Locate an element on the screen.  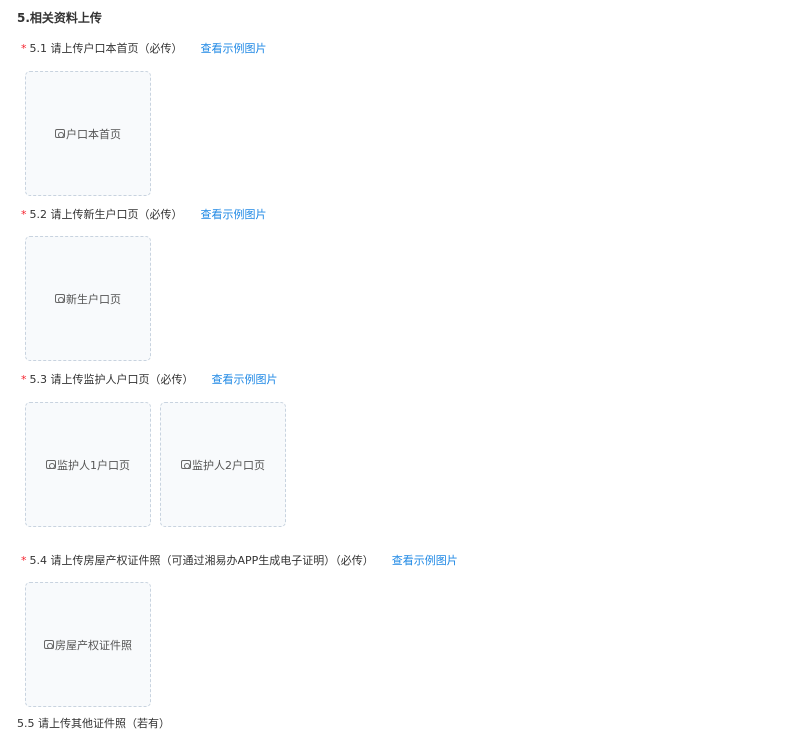
section-title: 5.相关资料上传 is located at coordinates (59, 18).